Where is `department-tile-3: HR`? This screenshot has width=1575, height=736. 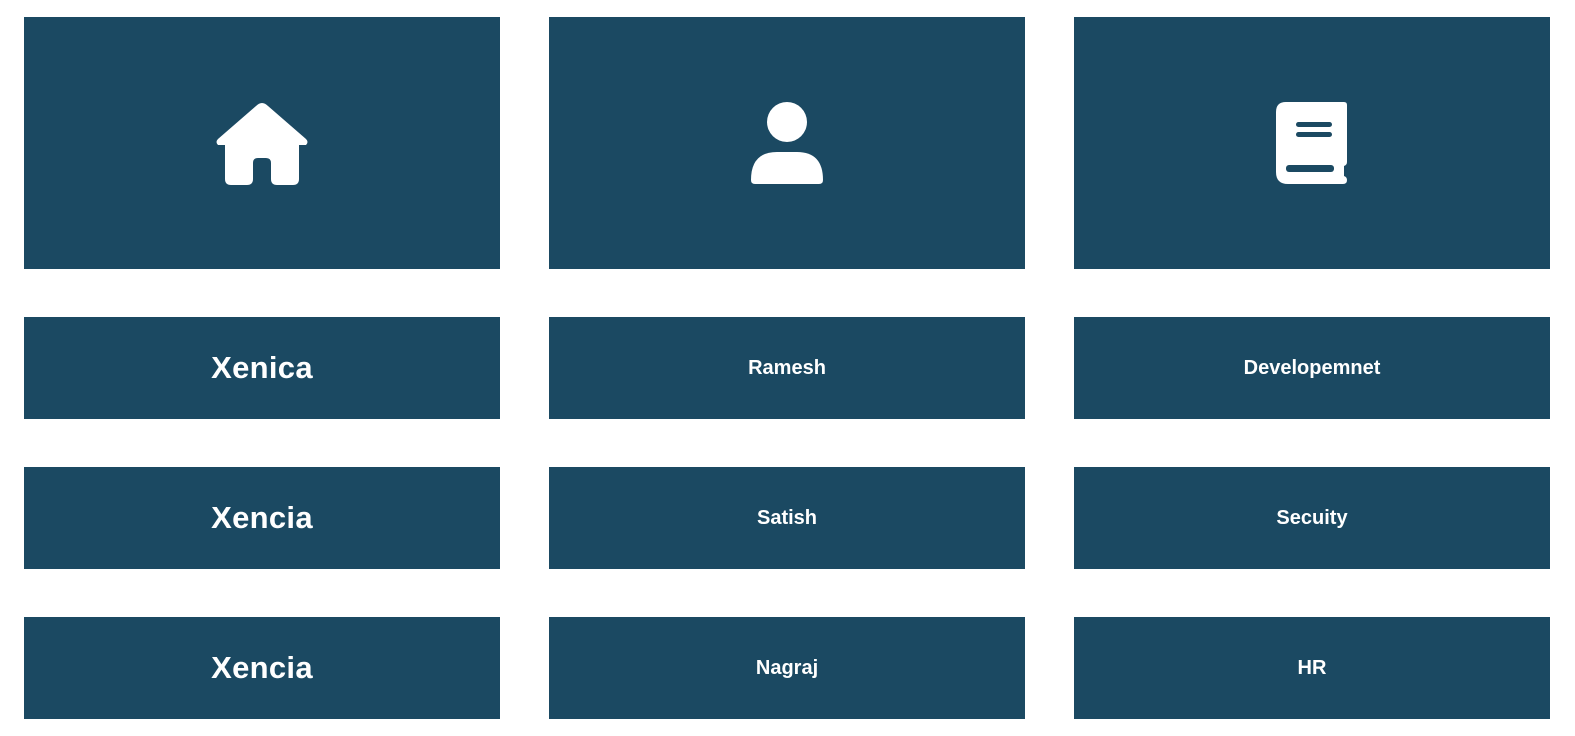
department-tile-3: HR is located at coordinates (1312, 668).